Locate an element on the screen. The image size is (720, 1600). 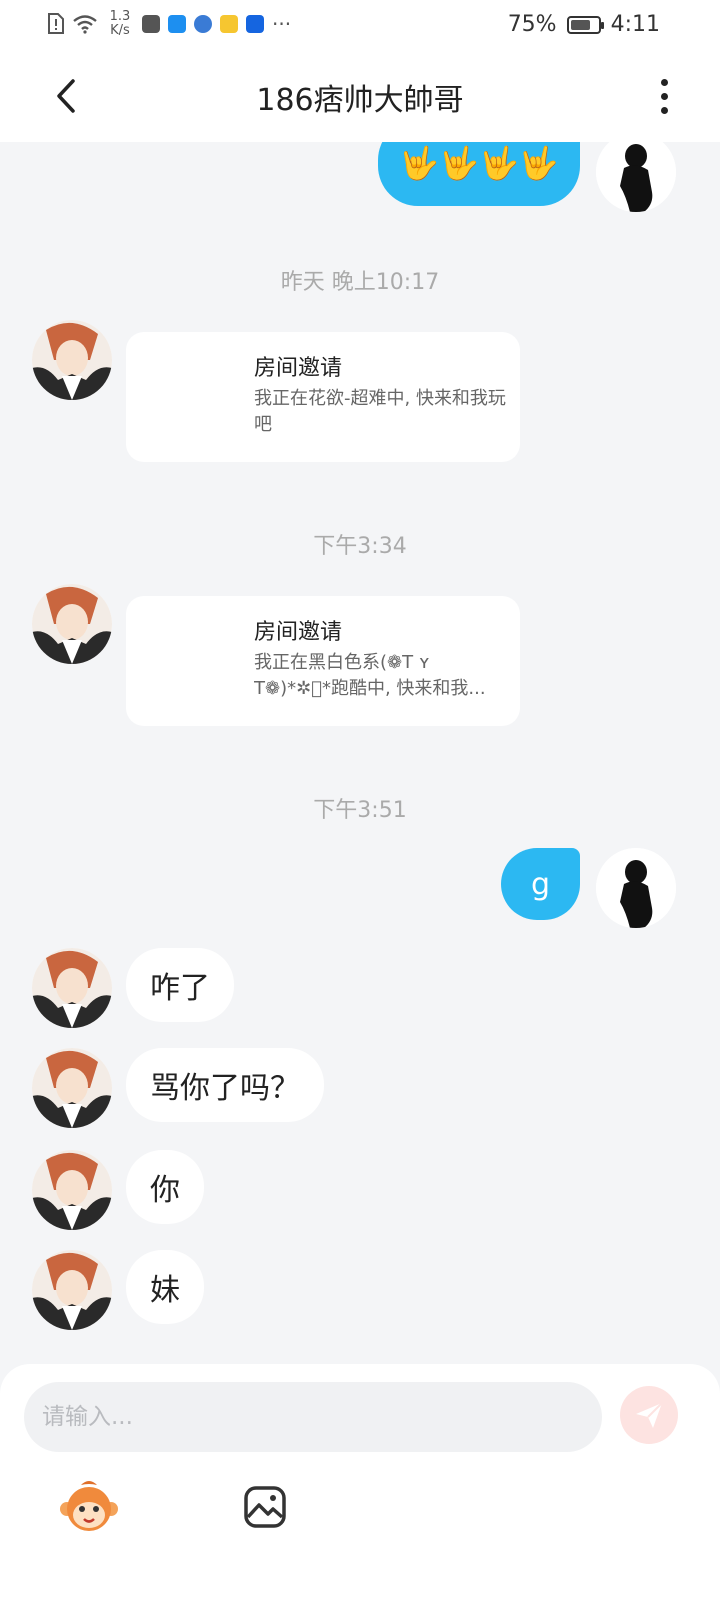
message-text: 🤟🤟🤟🤟 is located at coordinates (479, 163).